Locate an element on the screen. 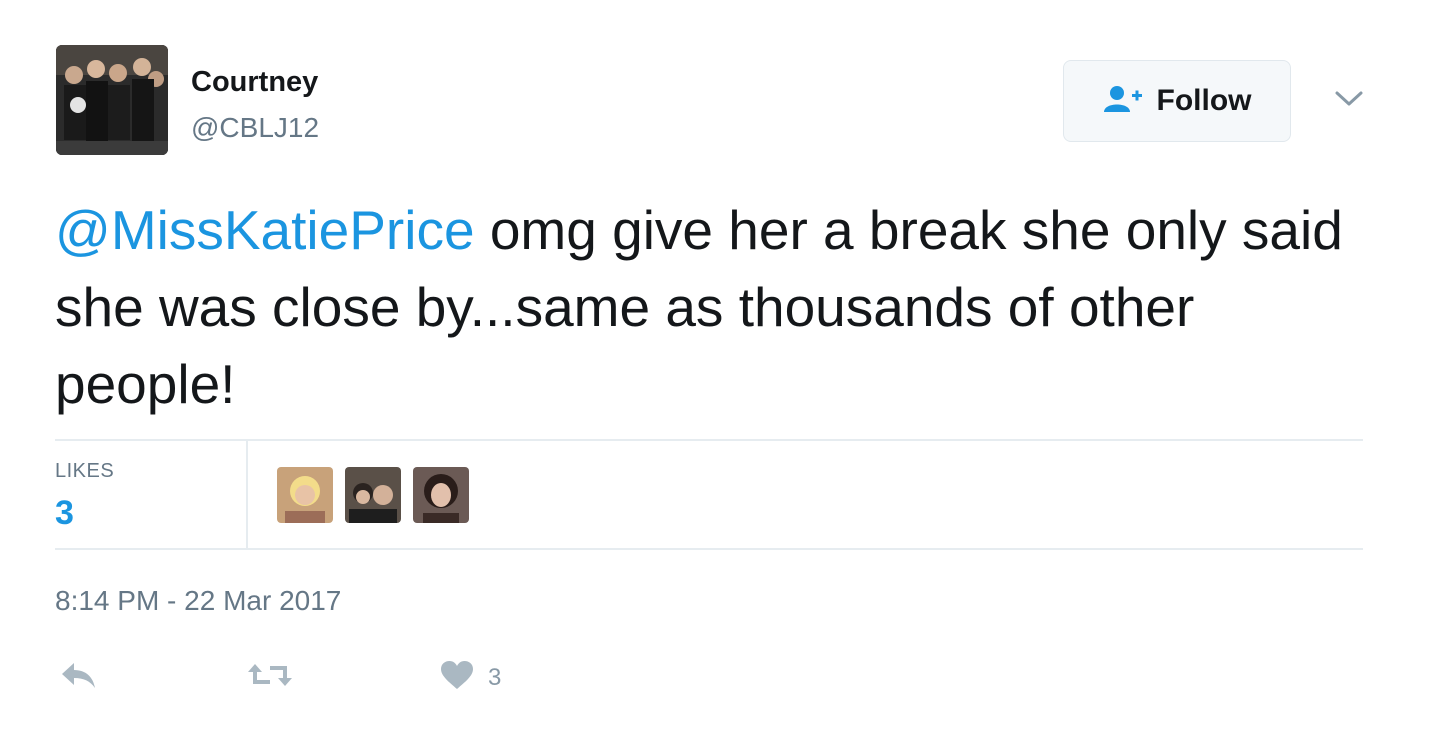  retweet-button is located at coordinates (270, 677).